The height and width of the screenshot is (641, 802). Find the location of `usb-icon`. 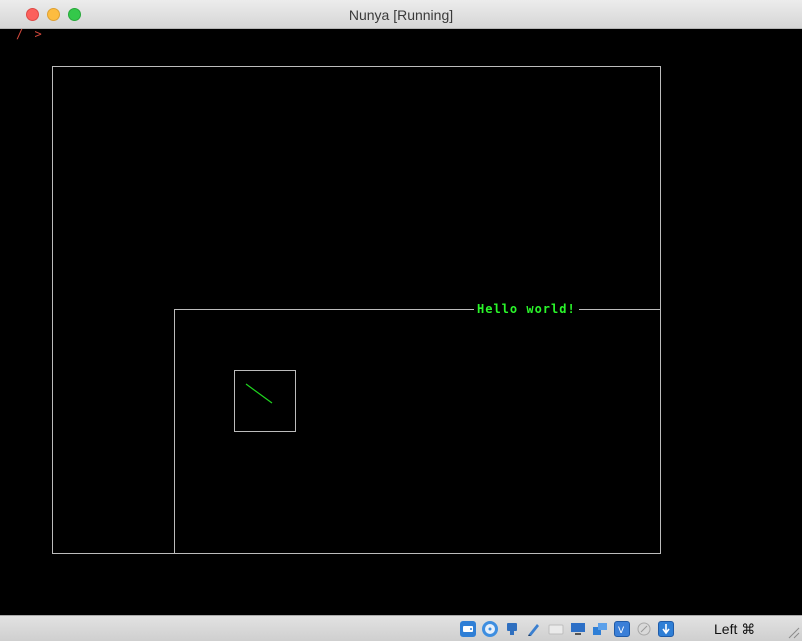

usb-icon is located at coordinates (512, 629).